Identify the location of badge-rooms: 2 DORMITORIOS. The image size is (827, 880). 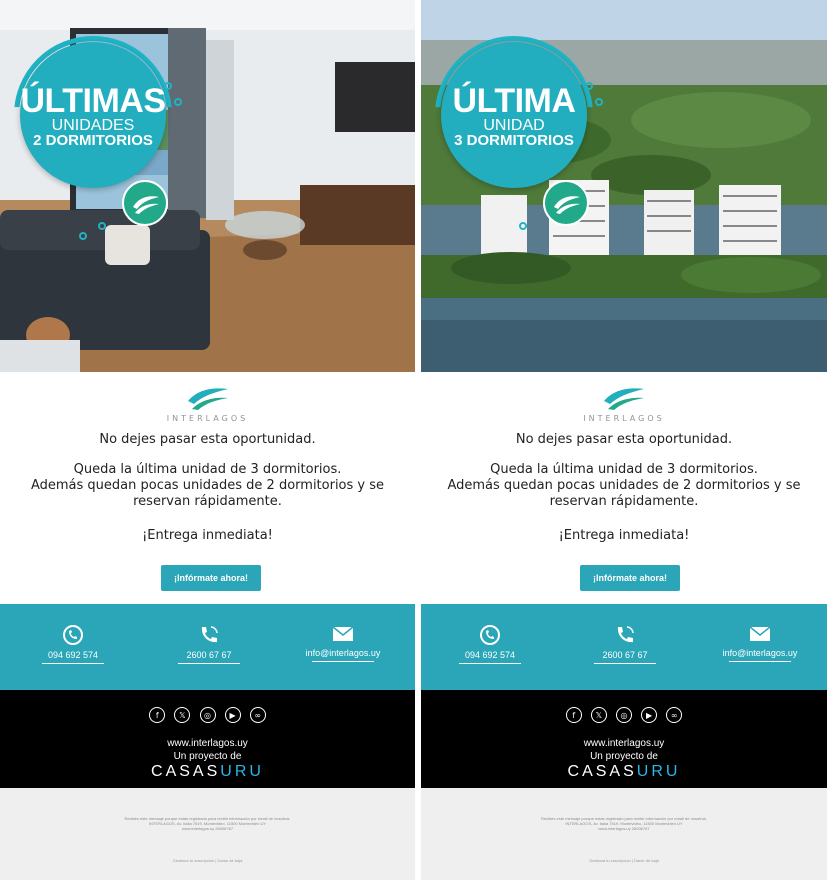
(93, 140).